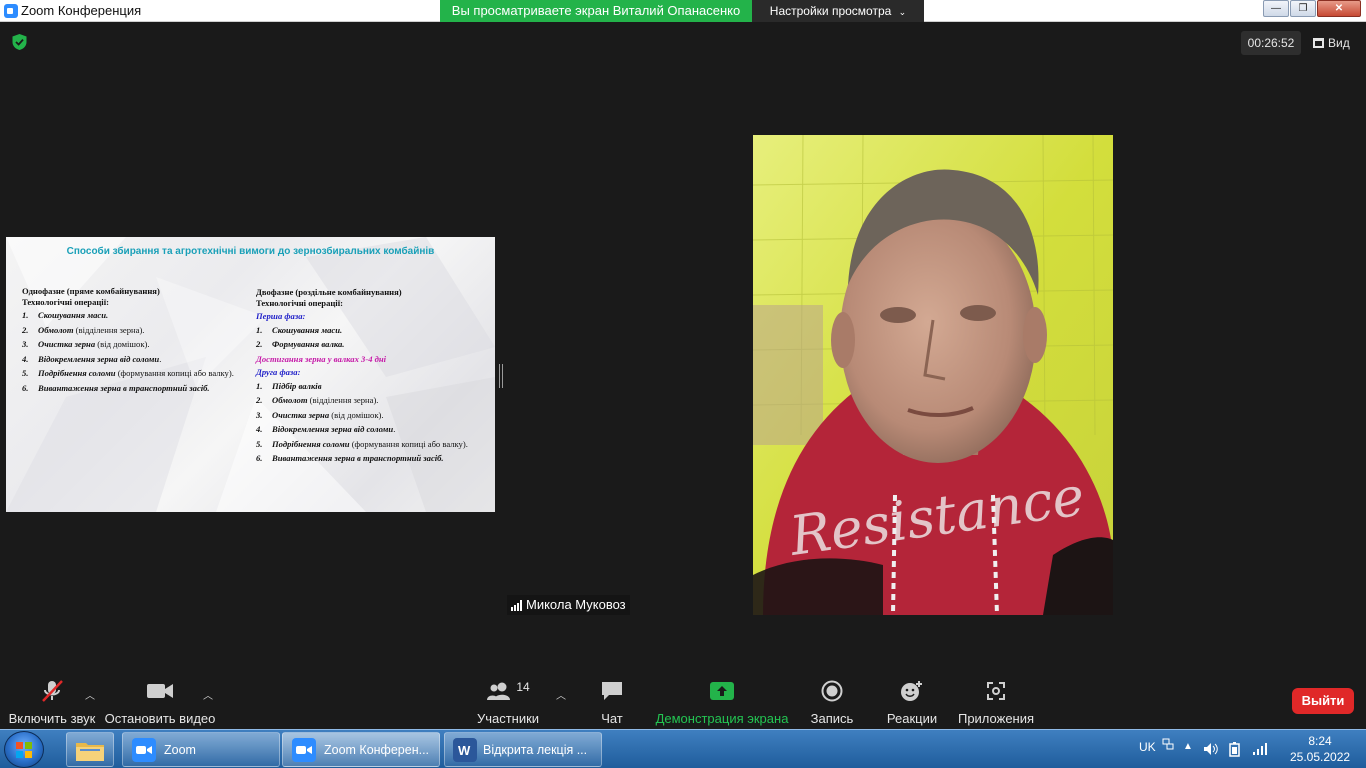 The image size is (1366, 768). I want to click on unmute-label: Включить звук, so click(52, 718).